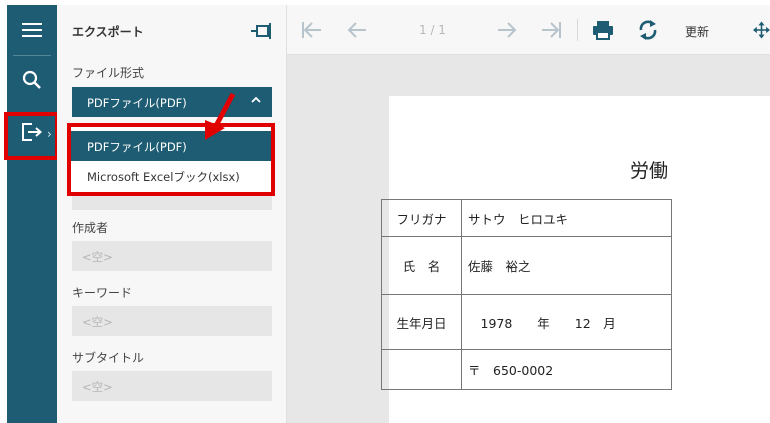 The width and height of the screenshot is (770, 423). I want to click on hamburger-icon, so click(32, 30).